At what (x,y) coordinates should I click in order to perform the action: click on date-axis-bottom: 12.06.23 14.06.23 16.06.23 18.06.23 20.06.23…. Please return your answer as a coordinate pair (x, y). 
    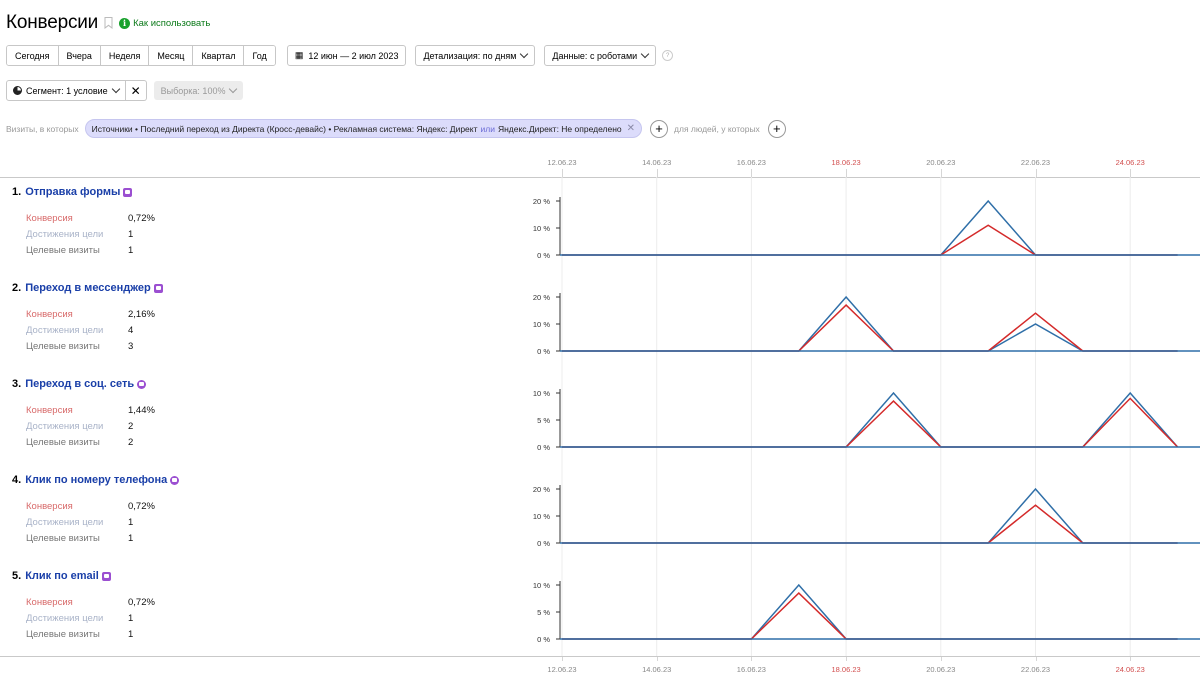
    Looking at the image, I should click on (600, 665).